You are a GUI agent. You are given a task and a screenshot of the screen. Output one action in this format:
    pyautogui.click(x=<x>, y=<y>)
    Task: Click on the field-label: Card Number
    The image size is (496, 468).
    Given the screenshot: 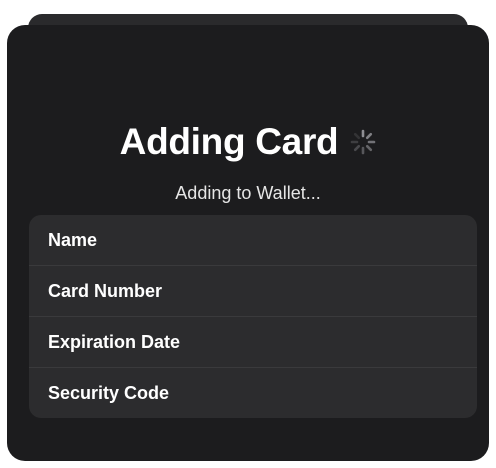 What is the action you would take?
    pyautogui.click(x=105, y=290)
    